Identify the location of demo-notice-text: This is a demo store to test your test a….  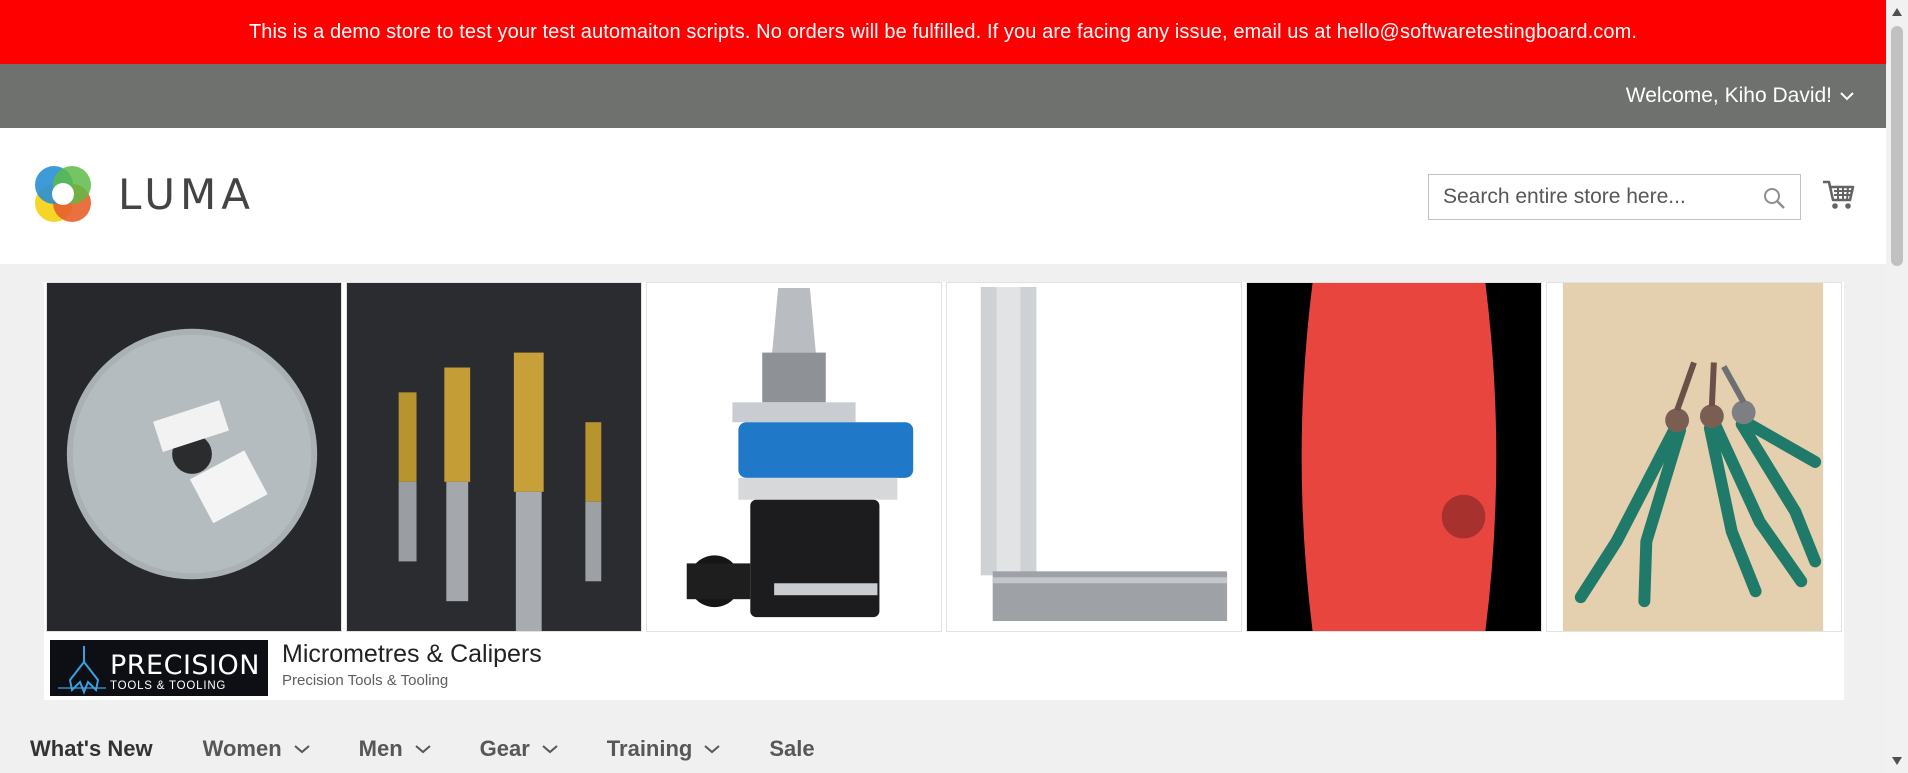
(943, 31).